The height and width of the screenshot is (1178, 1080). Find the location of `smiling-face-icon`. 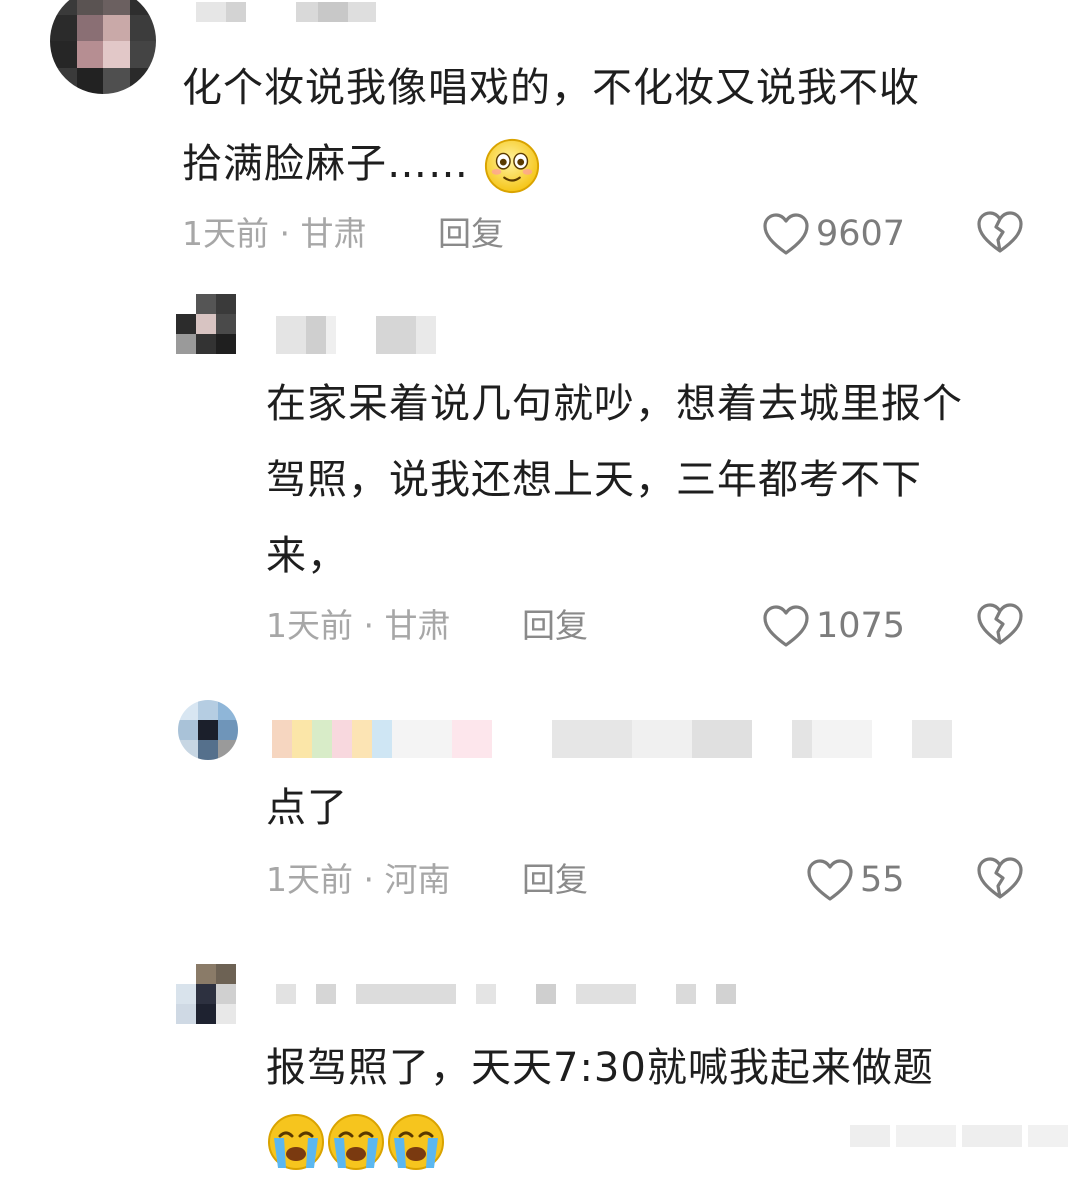

smiling-face-icon is located at coordinates (511, 166).